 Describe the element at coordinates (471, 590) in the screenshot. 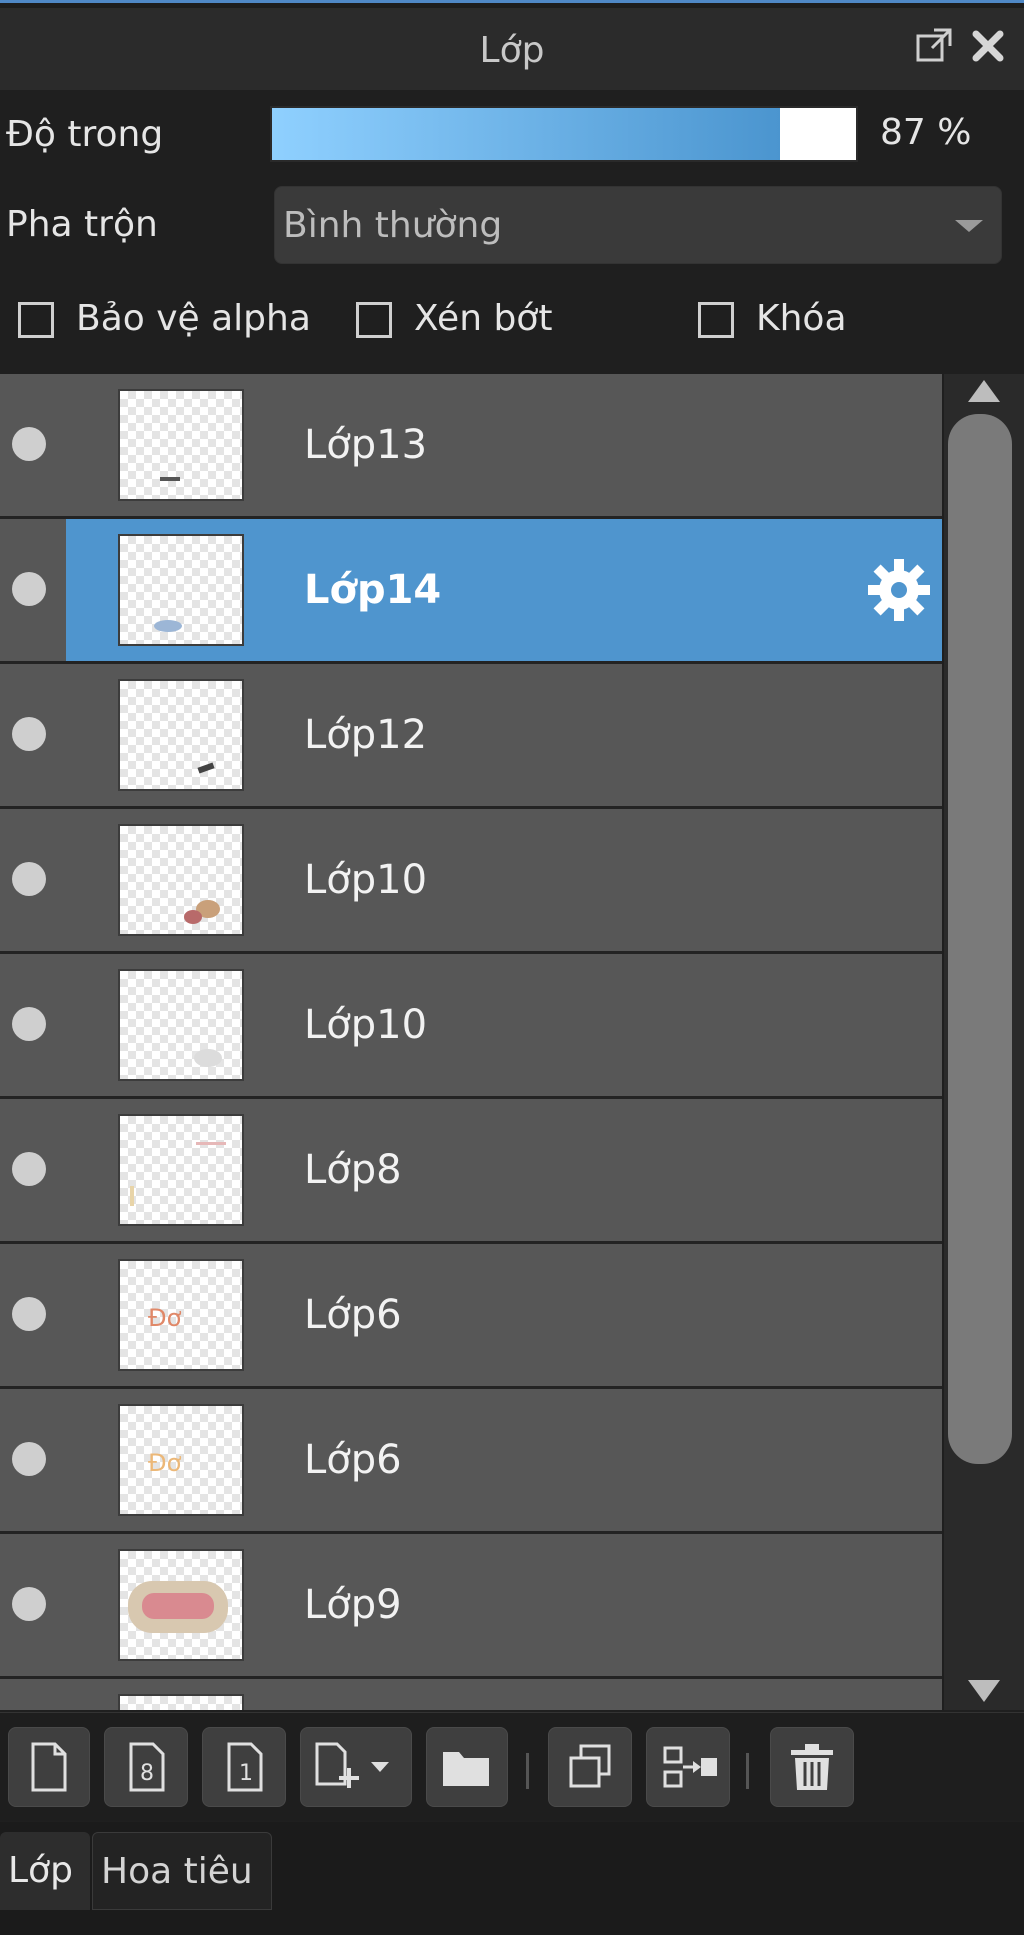

I see `layer-row: Lớp14` at that location.